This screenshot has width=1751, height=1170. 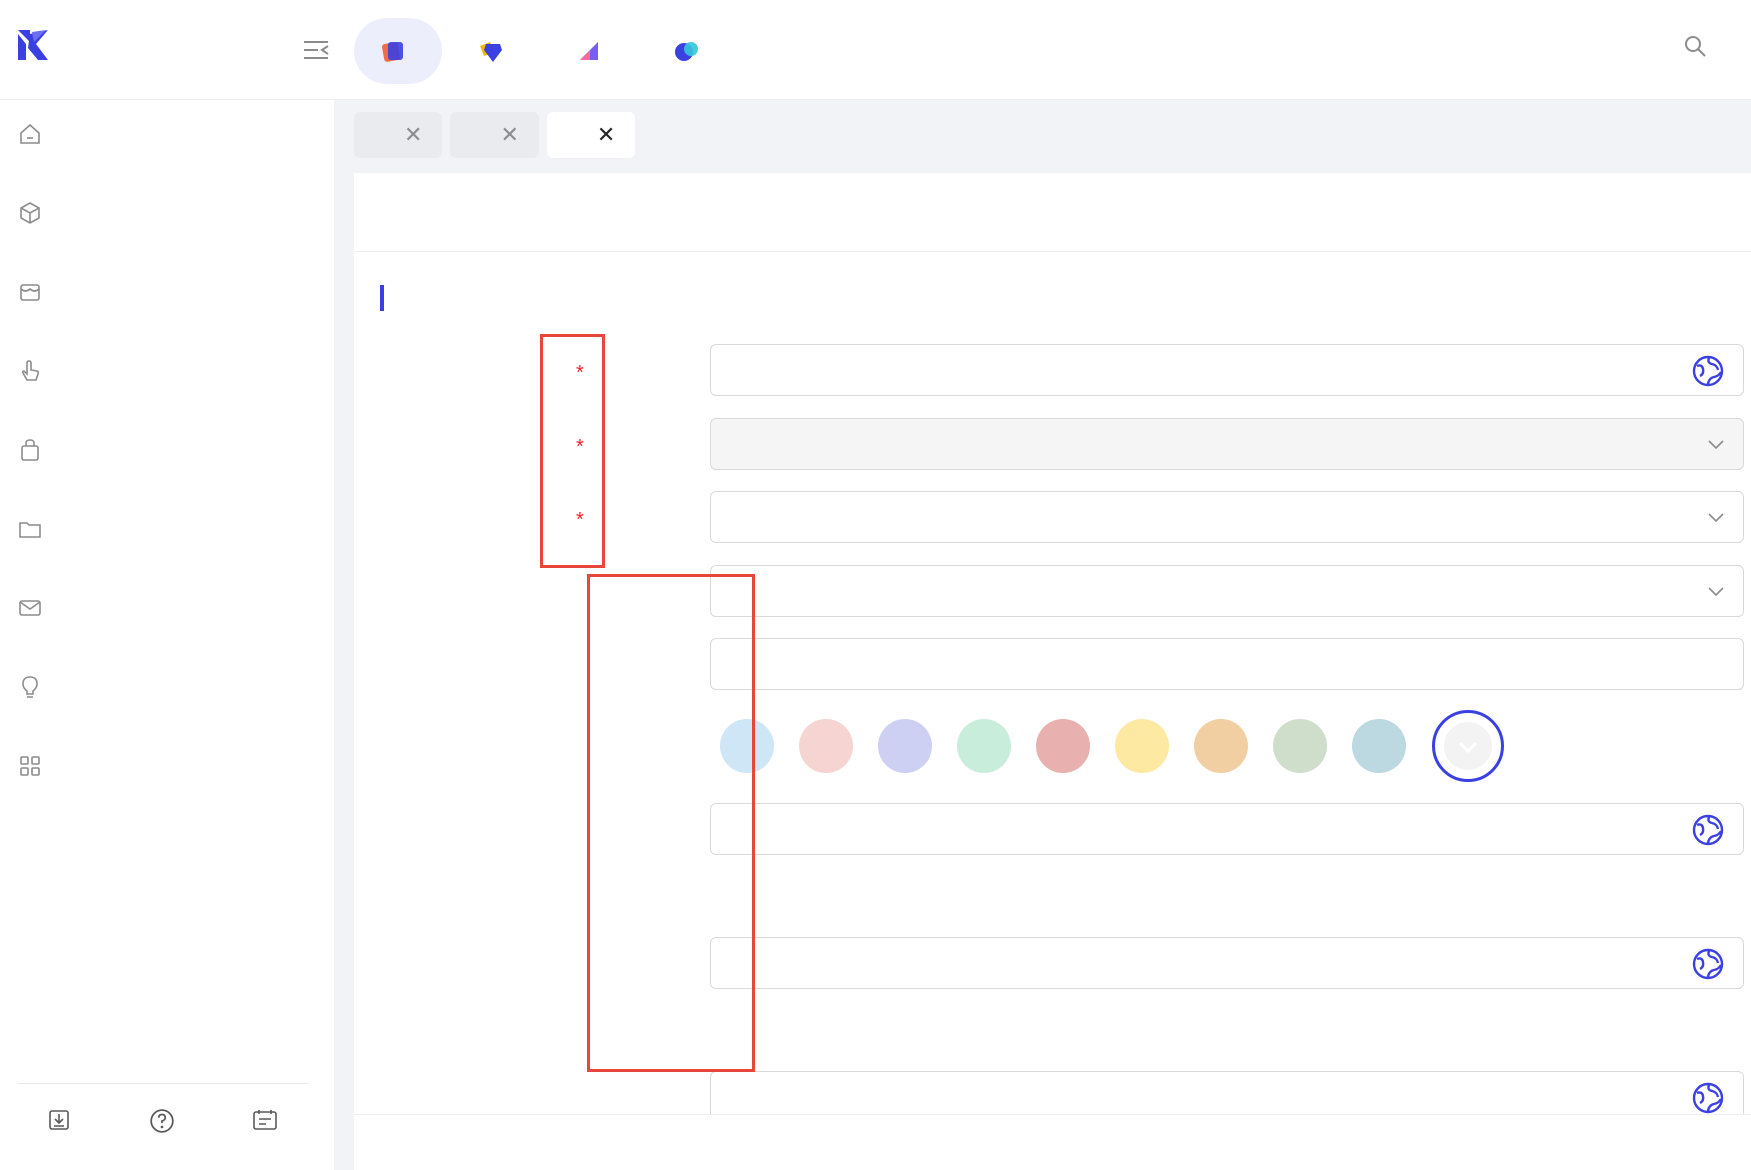 I want to click on hand-tap-icon, so click(x=30, y=370).